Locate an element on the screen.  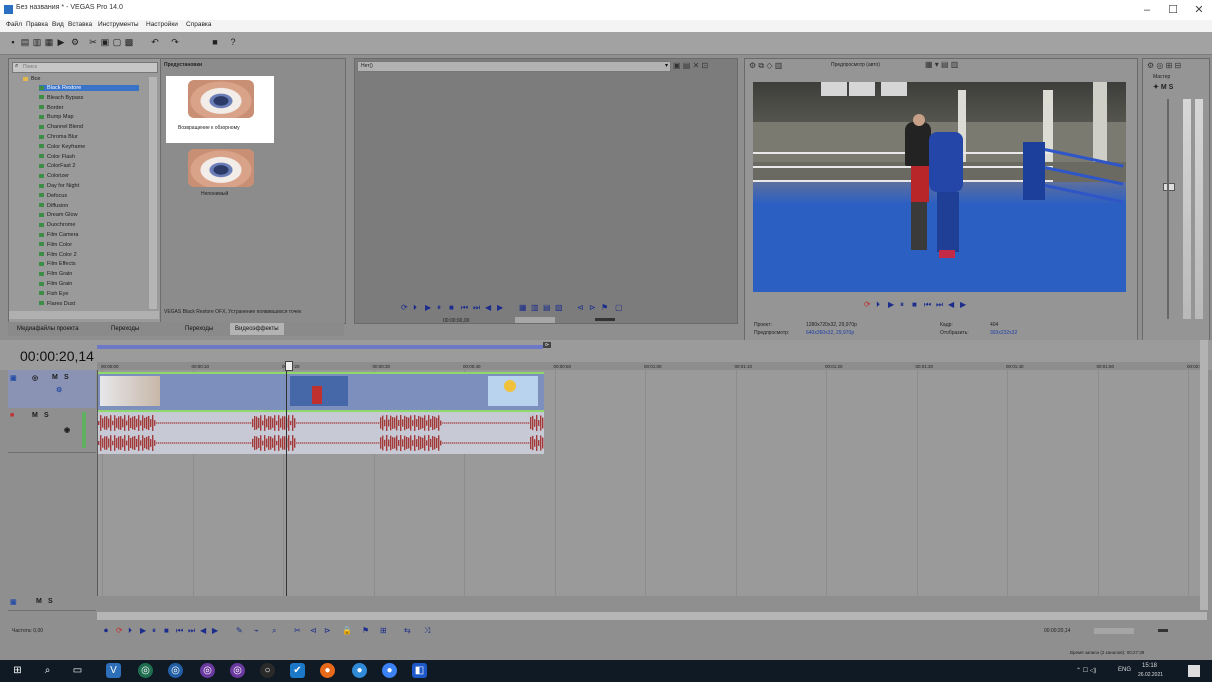
snap-icon: ⊞ is located at coordinates (383, 630).